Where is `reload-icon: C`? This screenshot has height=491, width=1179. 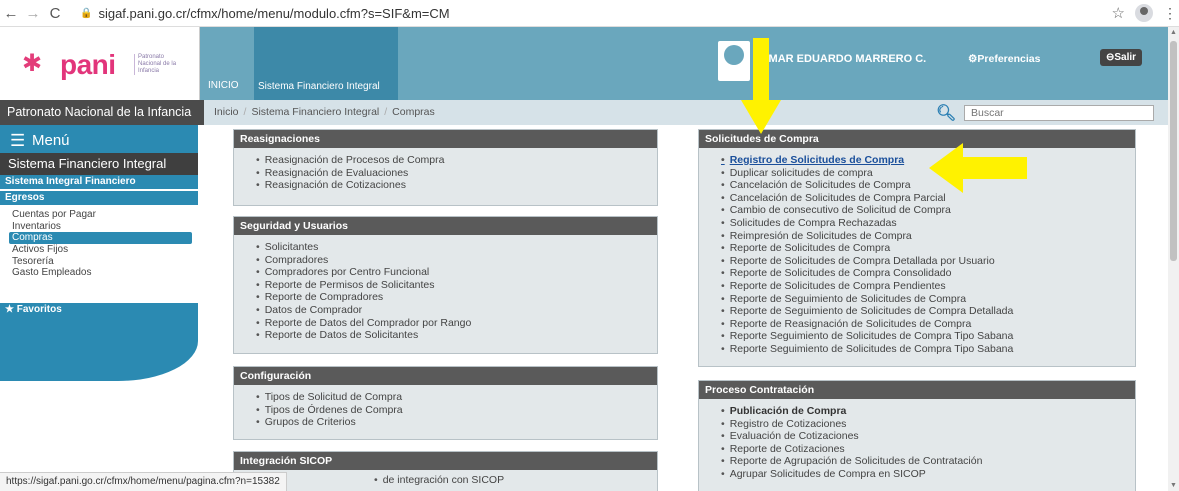 reload-icon: C is located at coordinates (55, 13).